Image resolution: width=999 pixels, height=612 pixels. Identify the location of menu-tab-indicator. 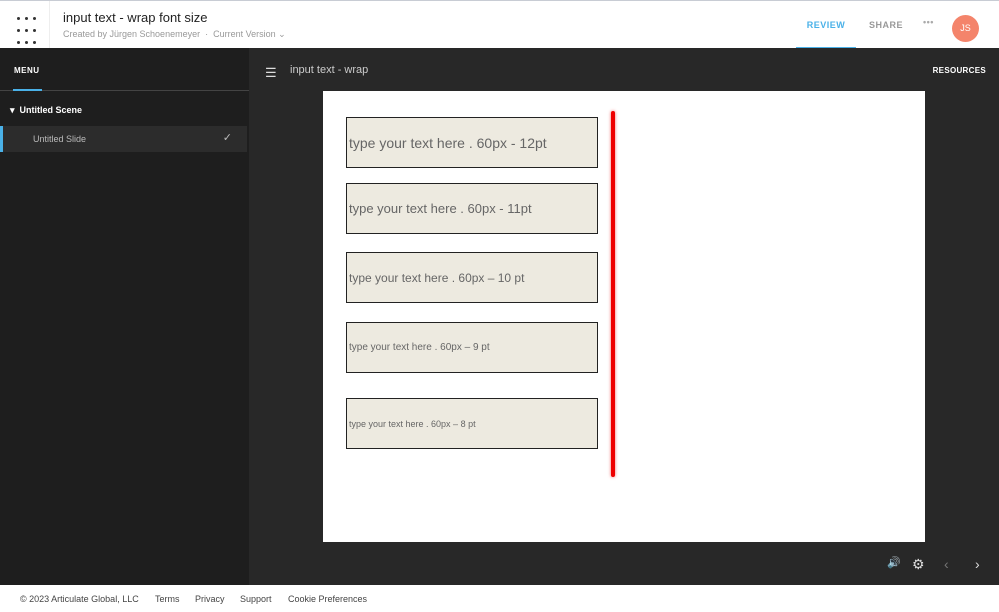
(27, 90).